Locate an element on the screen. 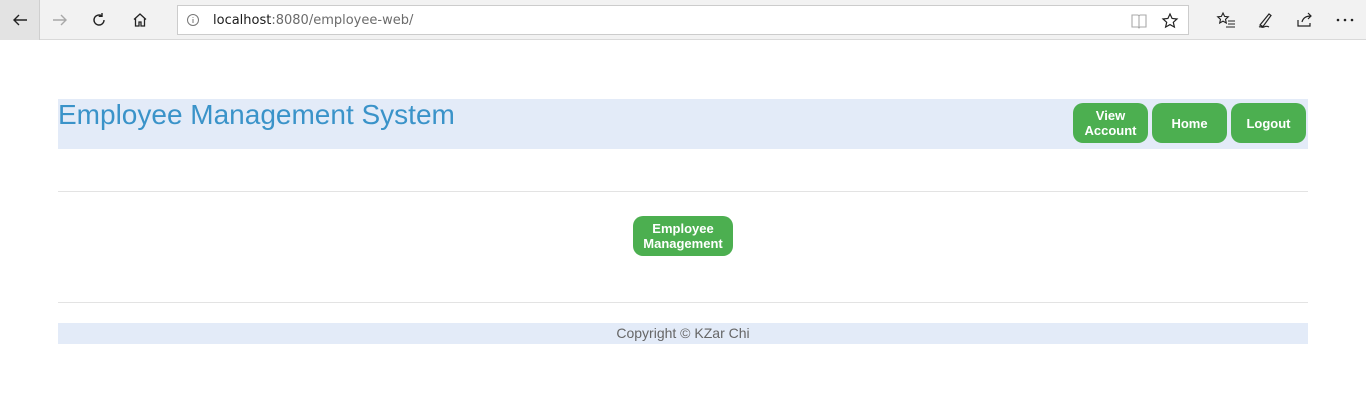 The image size is (1366, 411). address-bar: localhost:8080/employee-web/ is located at coordinates (683, 20).